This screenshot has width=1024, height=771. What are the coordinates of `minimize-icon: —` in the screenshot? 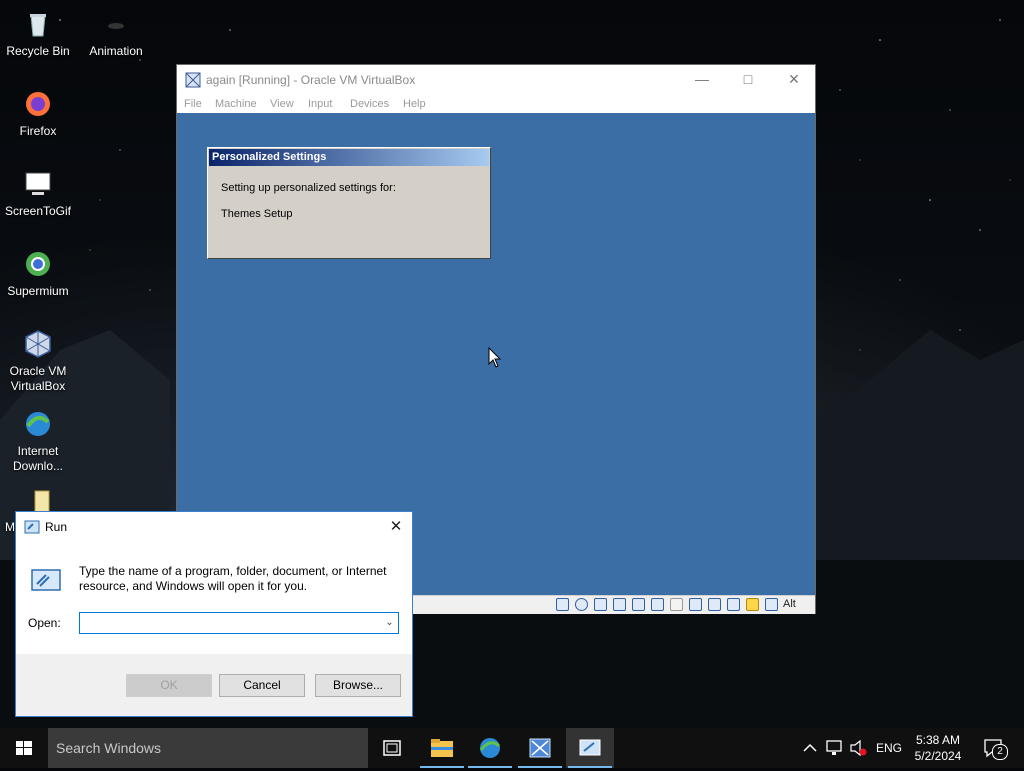 It's located at (702, 79).